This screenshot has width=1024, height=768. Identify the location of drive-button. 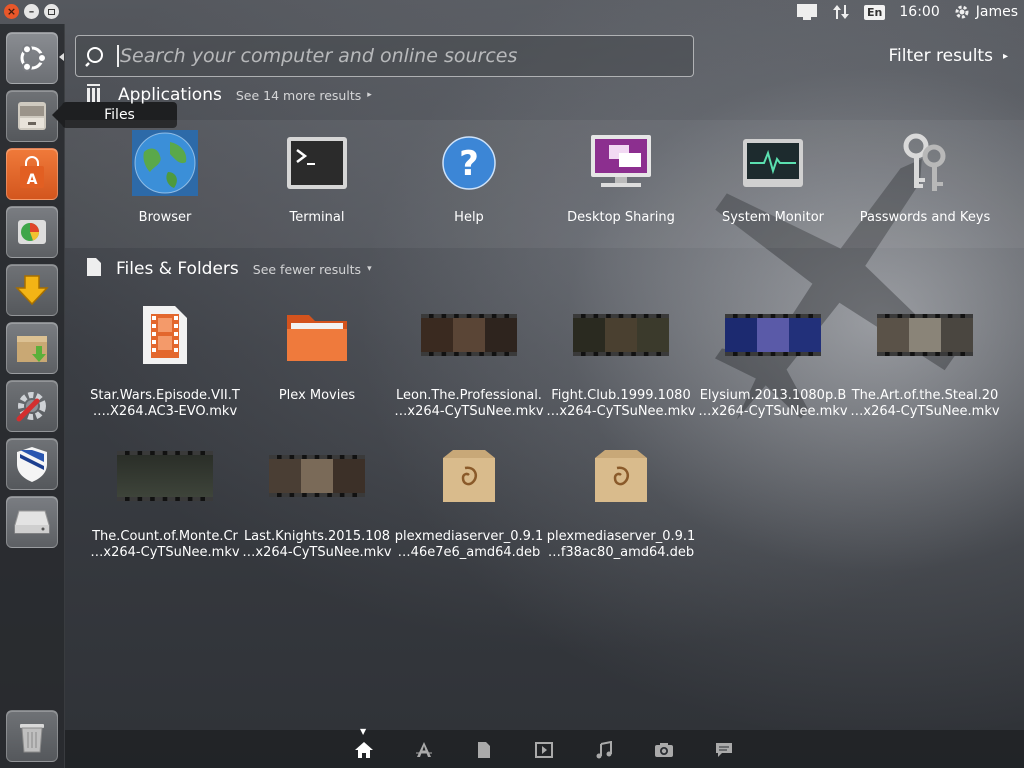
(32, 522).